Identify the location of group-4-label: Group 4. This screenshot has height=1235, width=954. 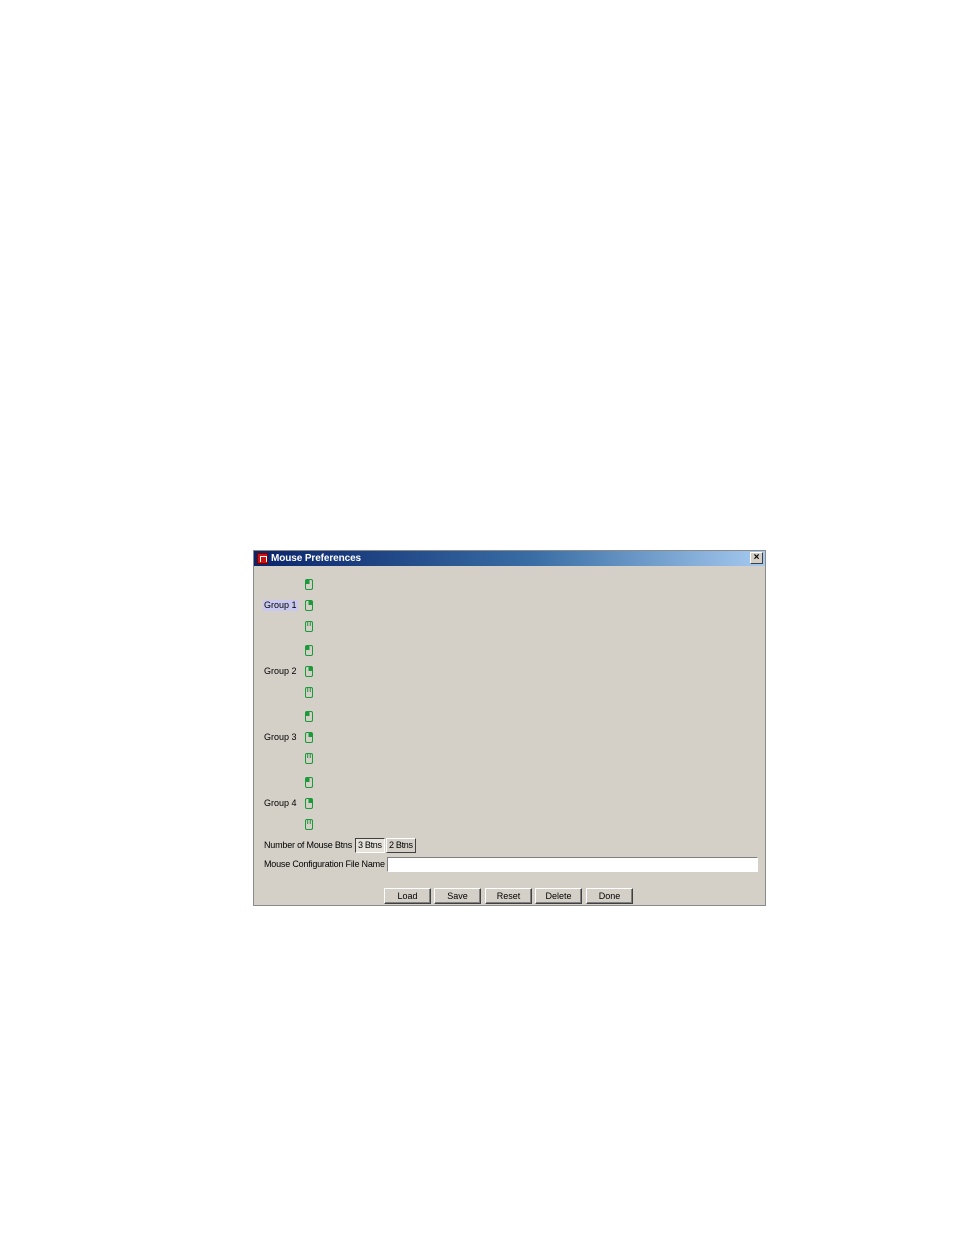
(280, 803).